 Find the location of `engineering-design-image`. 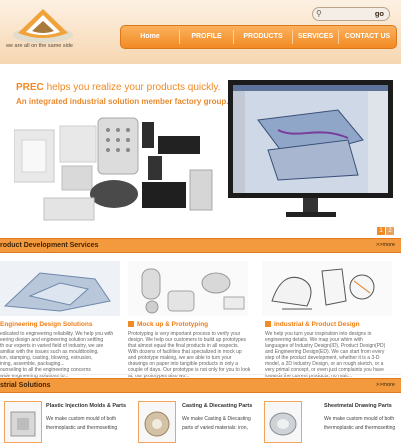

engineering-design-image is located at coordinates (60, 288).